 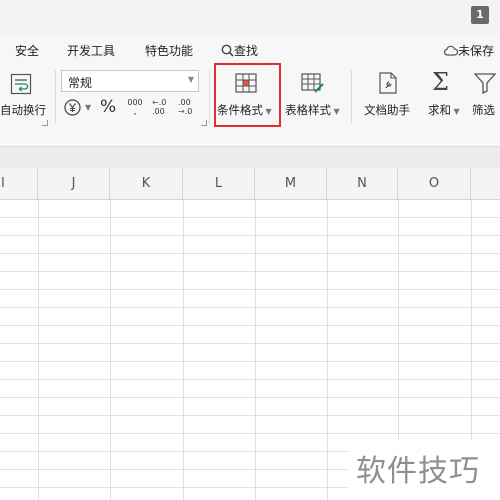 I want to click on menu-bar: 安全 开发工具 特色功能 查找 未保存, so click(x=250, y=49).